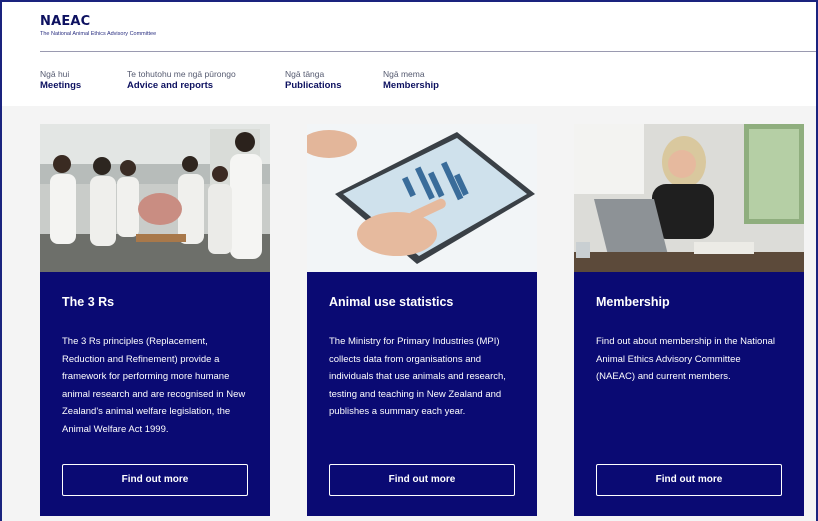 The width and height of the screenshot is (818, 521). What do you see at coordinates (155, 198) in the screenshot?
I see `lab-students-photo` at bounding box center [155, 198].